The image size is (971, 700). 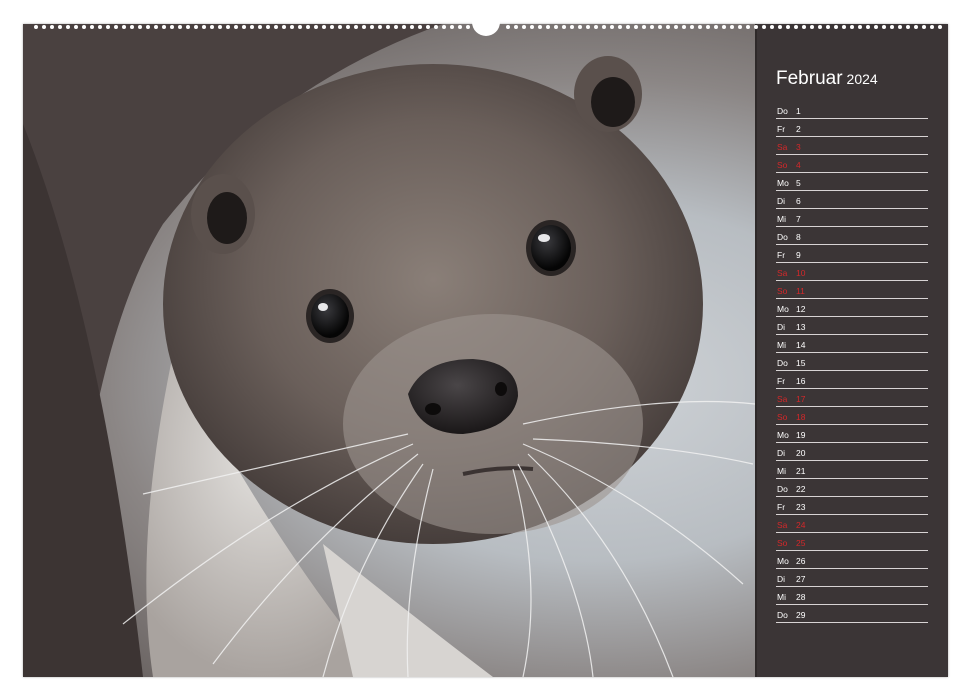 What do you see at coordinates (852, 182) in the screenshot?
I see `day-row: Mo 5` at bounding box center [852, 182].